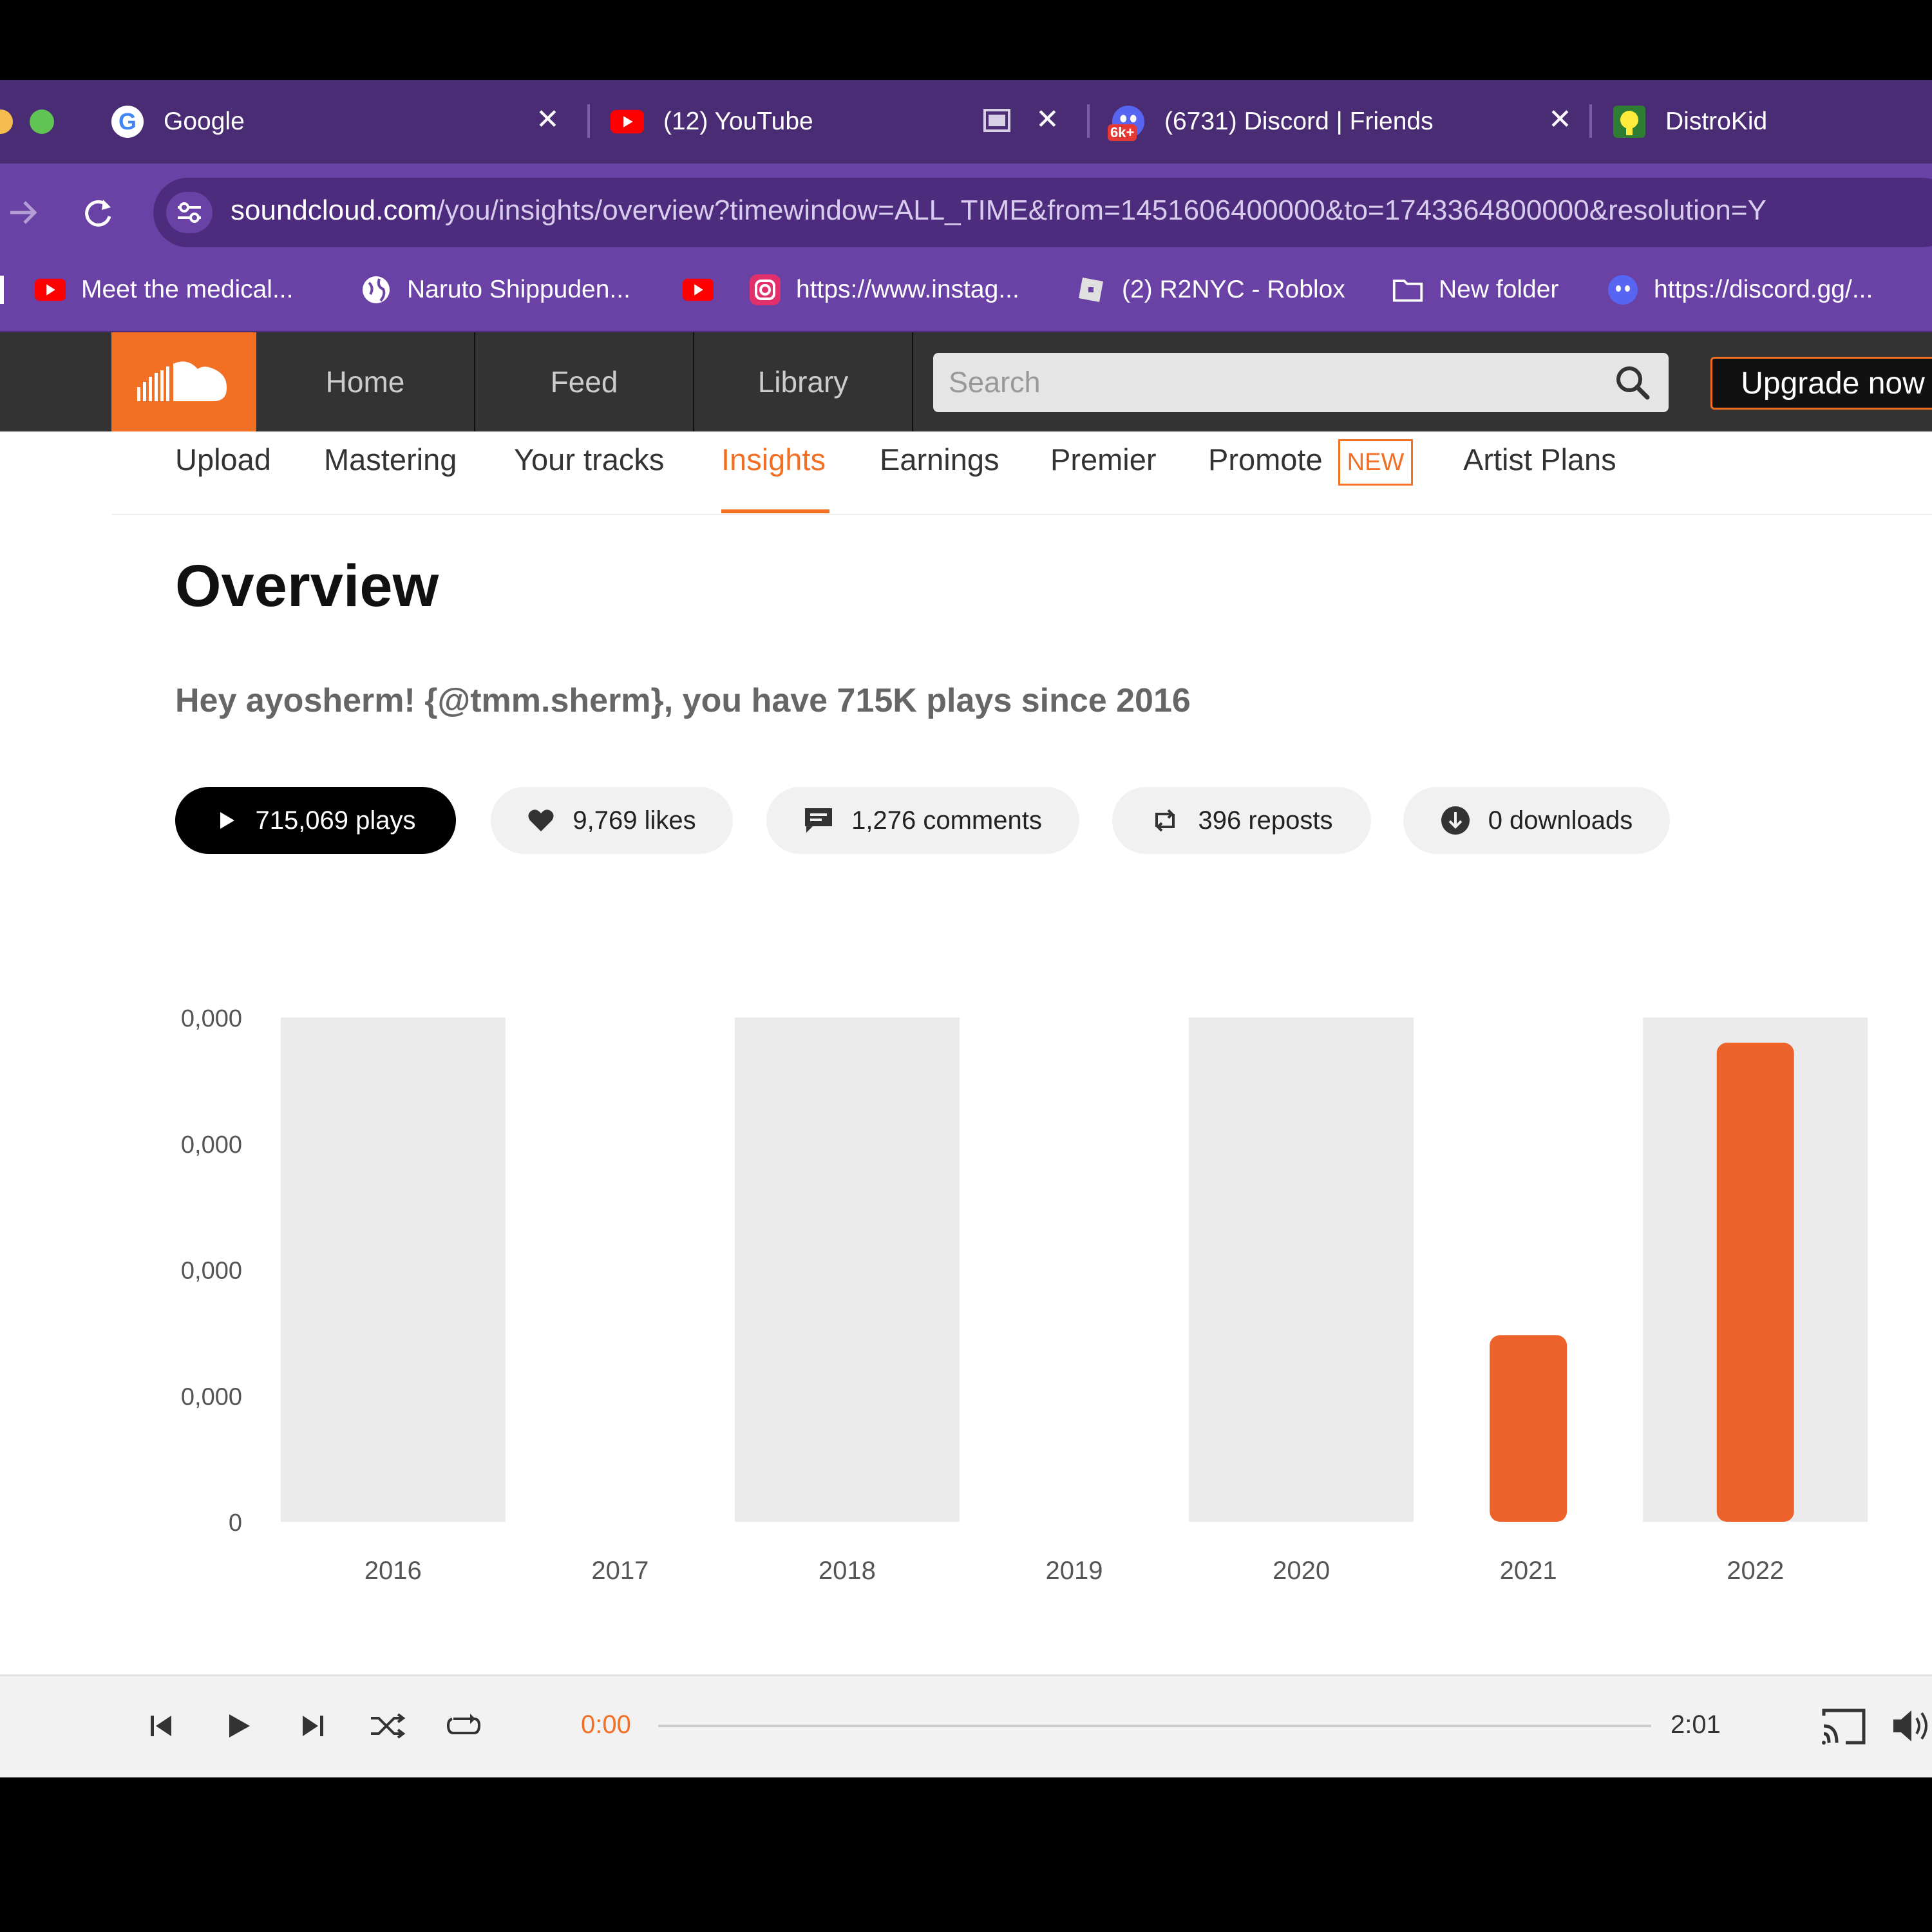 This screenshot has width=1932, height=1932. I want to click on google-icon: G, so click(128, 121).